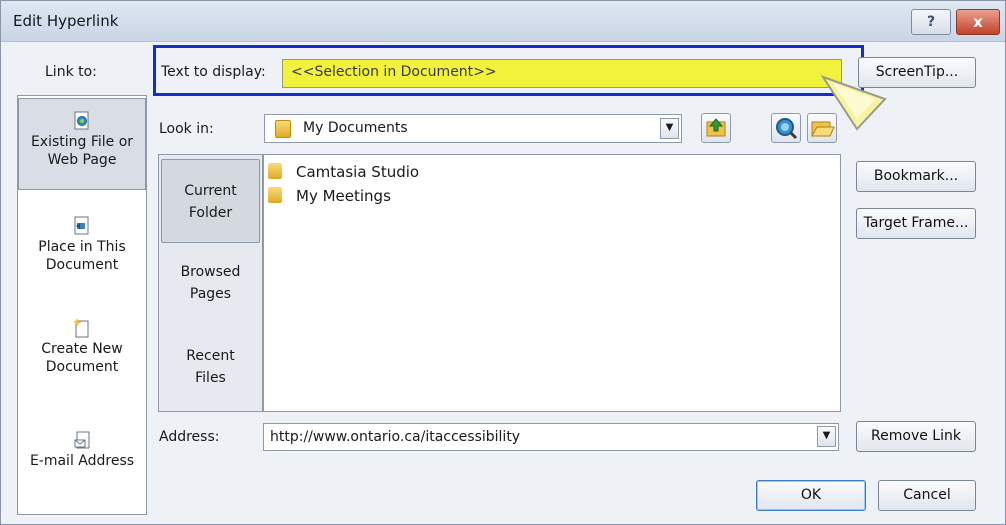 The height and width of the screenshot is (525, 1006). I want to click on nav-item-line1: Recent, so click(210, 356).